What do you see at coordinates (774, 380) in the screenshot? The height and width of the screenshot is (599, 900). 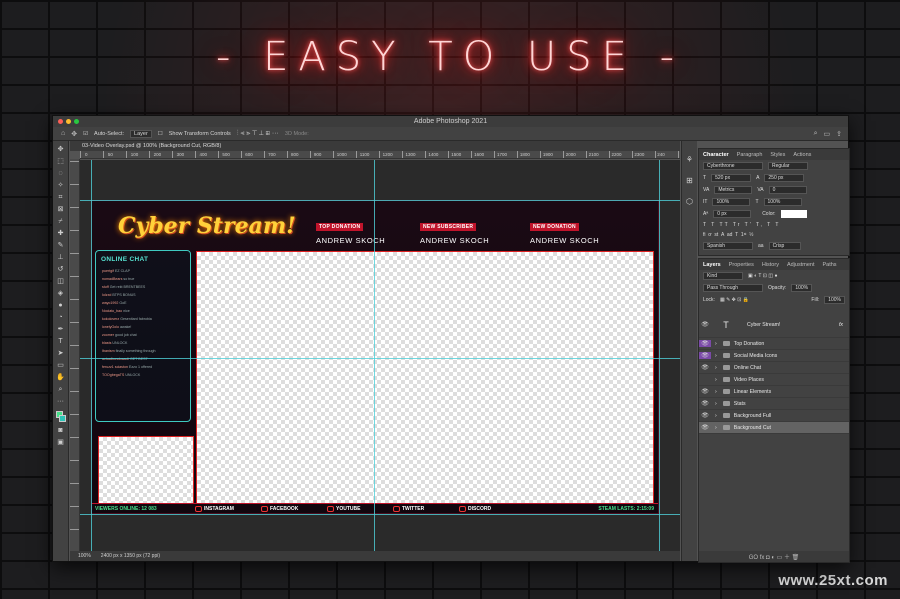 I see `layer-group-row: › Video Places` at bounding box center [774, 380].